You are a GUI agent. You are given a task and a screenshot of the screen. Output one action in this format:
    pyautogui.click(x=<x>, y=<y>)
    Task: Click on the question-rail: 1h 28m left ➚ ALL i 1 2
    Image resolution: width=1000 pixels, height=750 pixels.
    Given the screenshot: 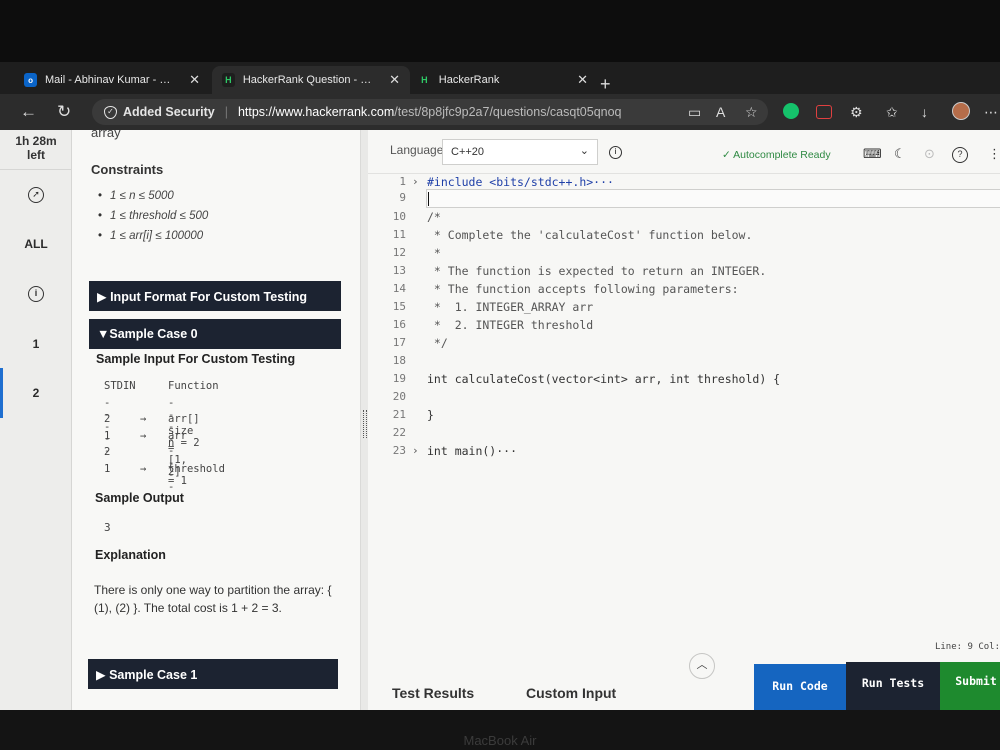 What is the action you would take?
    pyautogui.click(x=36, y=420)
    